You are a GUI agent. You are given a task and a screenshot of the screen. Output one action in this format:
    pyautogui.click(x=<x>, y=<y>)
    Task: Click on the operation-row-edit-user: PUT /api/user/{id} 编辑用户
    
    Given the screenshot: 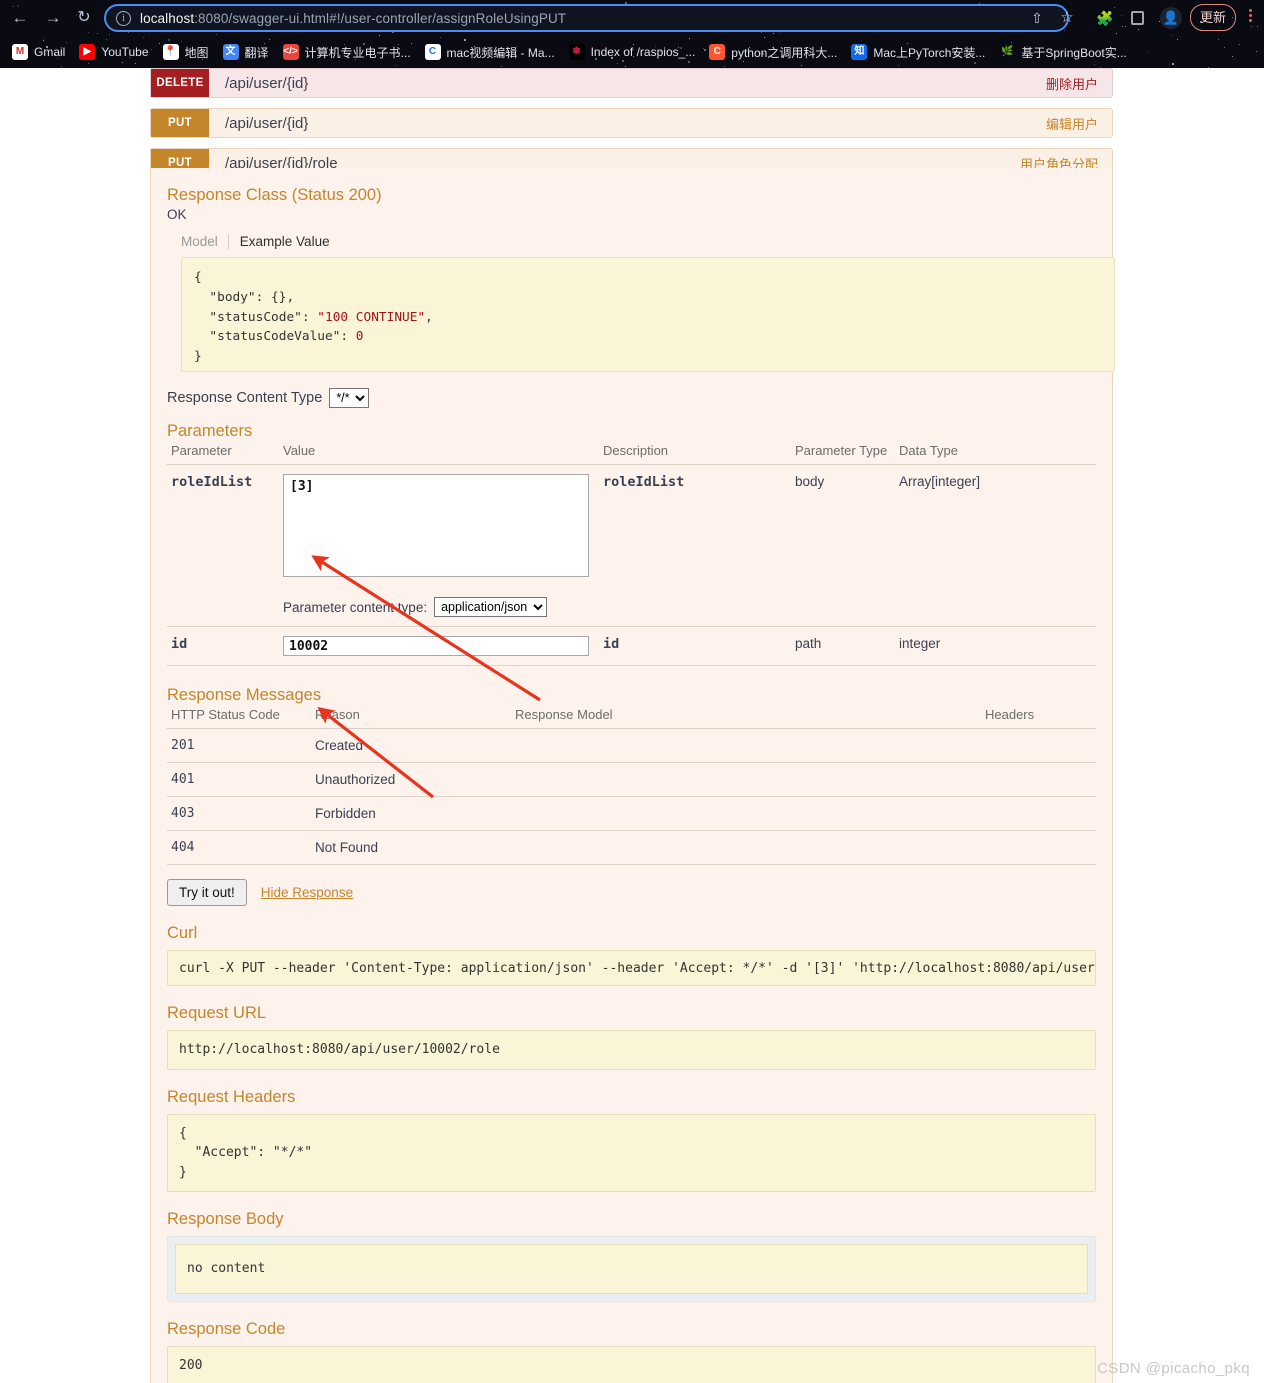 What is the action you would take?
    pyautogui.click(x=631, y=123)
    